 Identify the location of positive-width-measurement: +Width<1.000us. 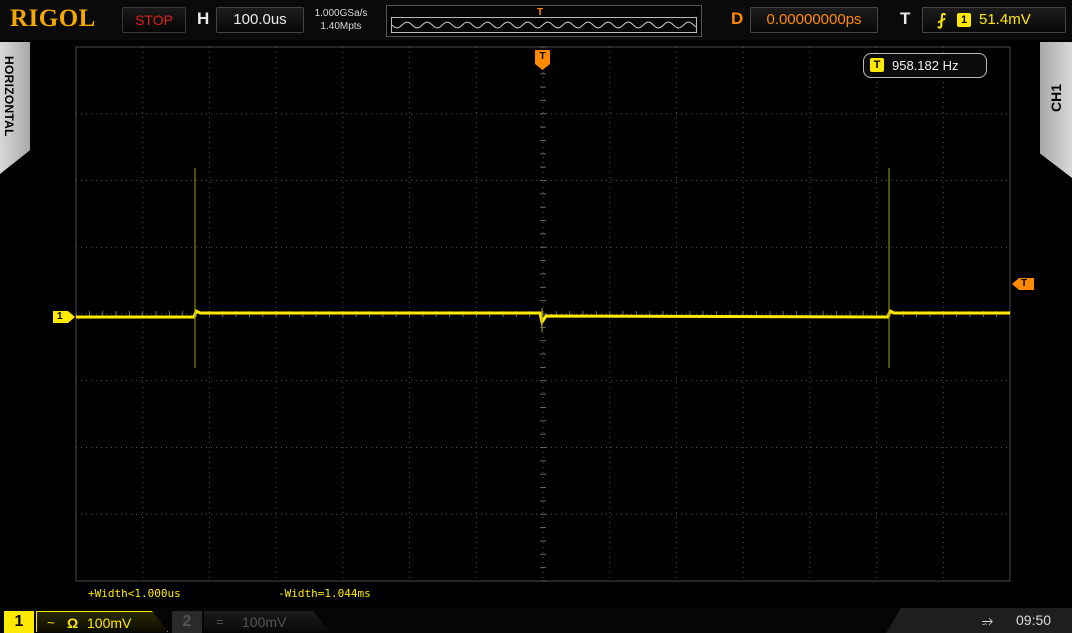
(134, 593).